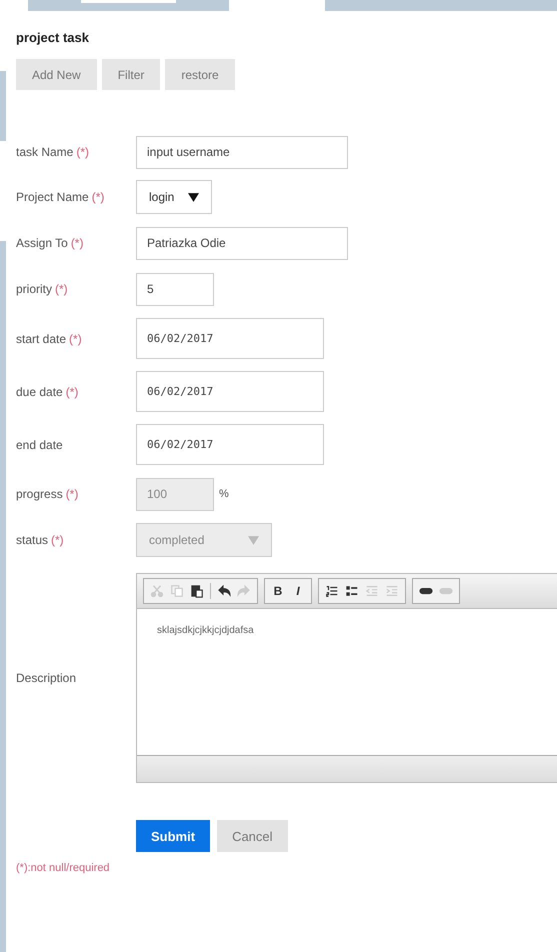 The height and width of the screenshot is (952, 557). I want to click on submit-button: Submit, so click(173, 836).